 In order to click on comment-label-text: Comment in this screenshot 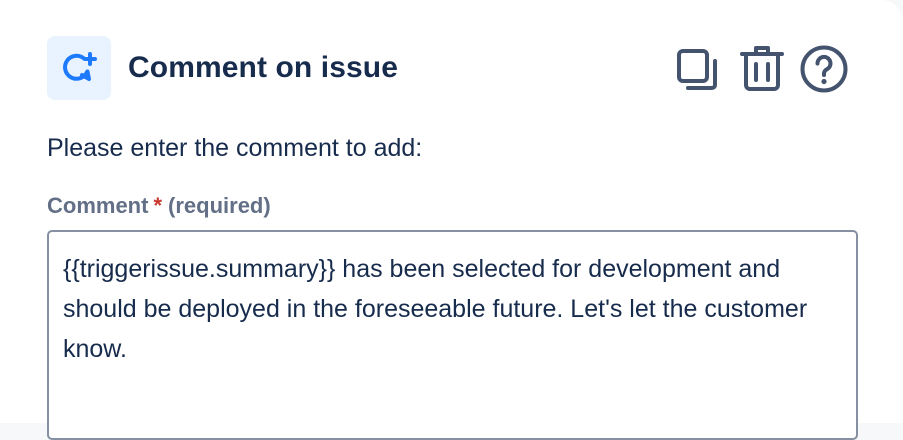, I will do `click(98, 205)`.